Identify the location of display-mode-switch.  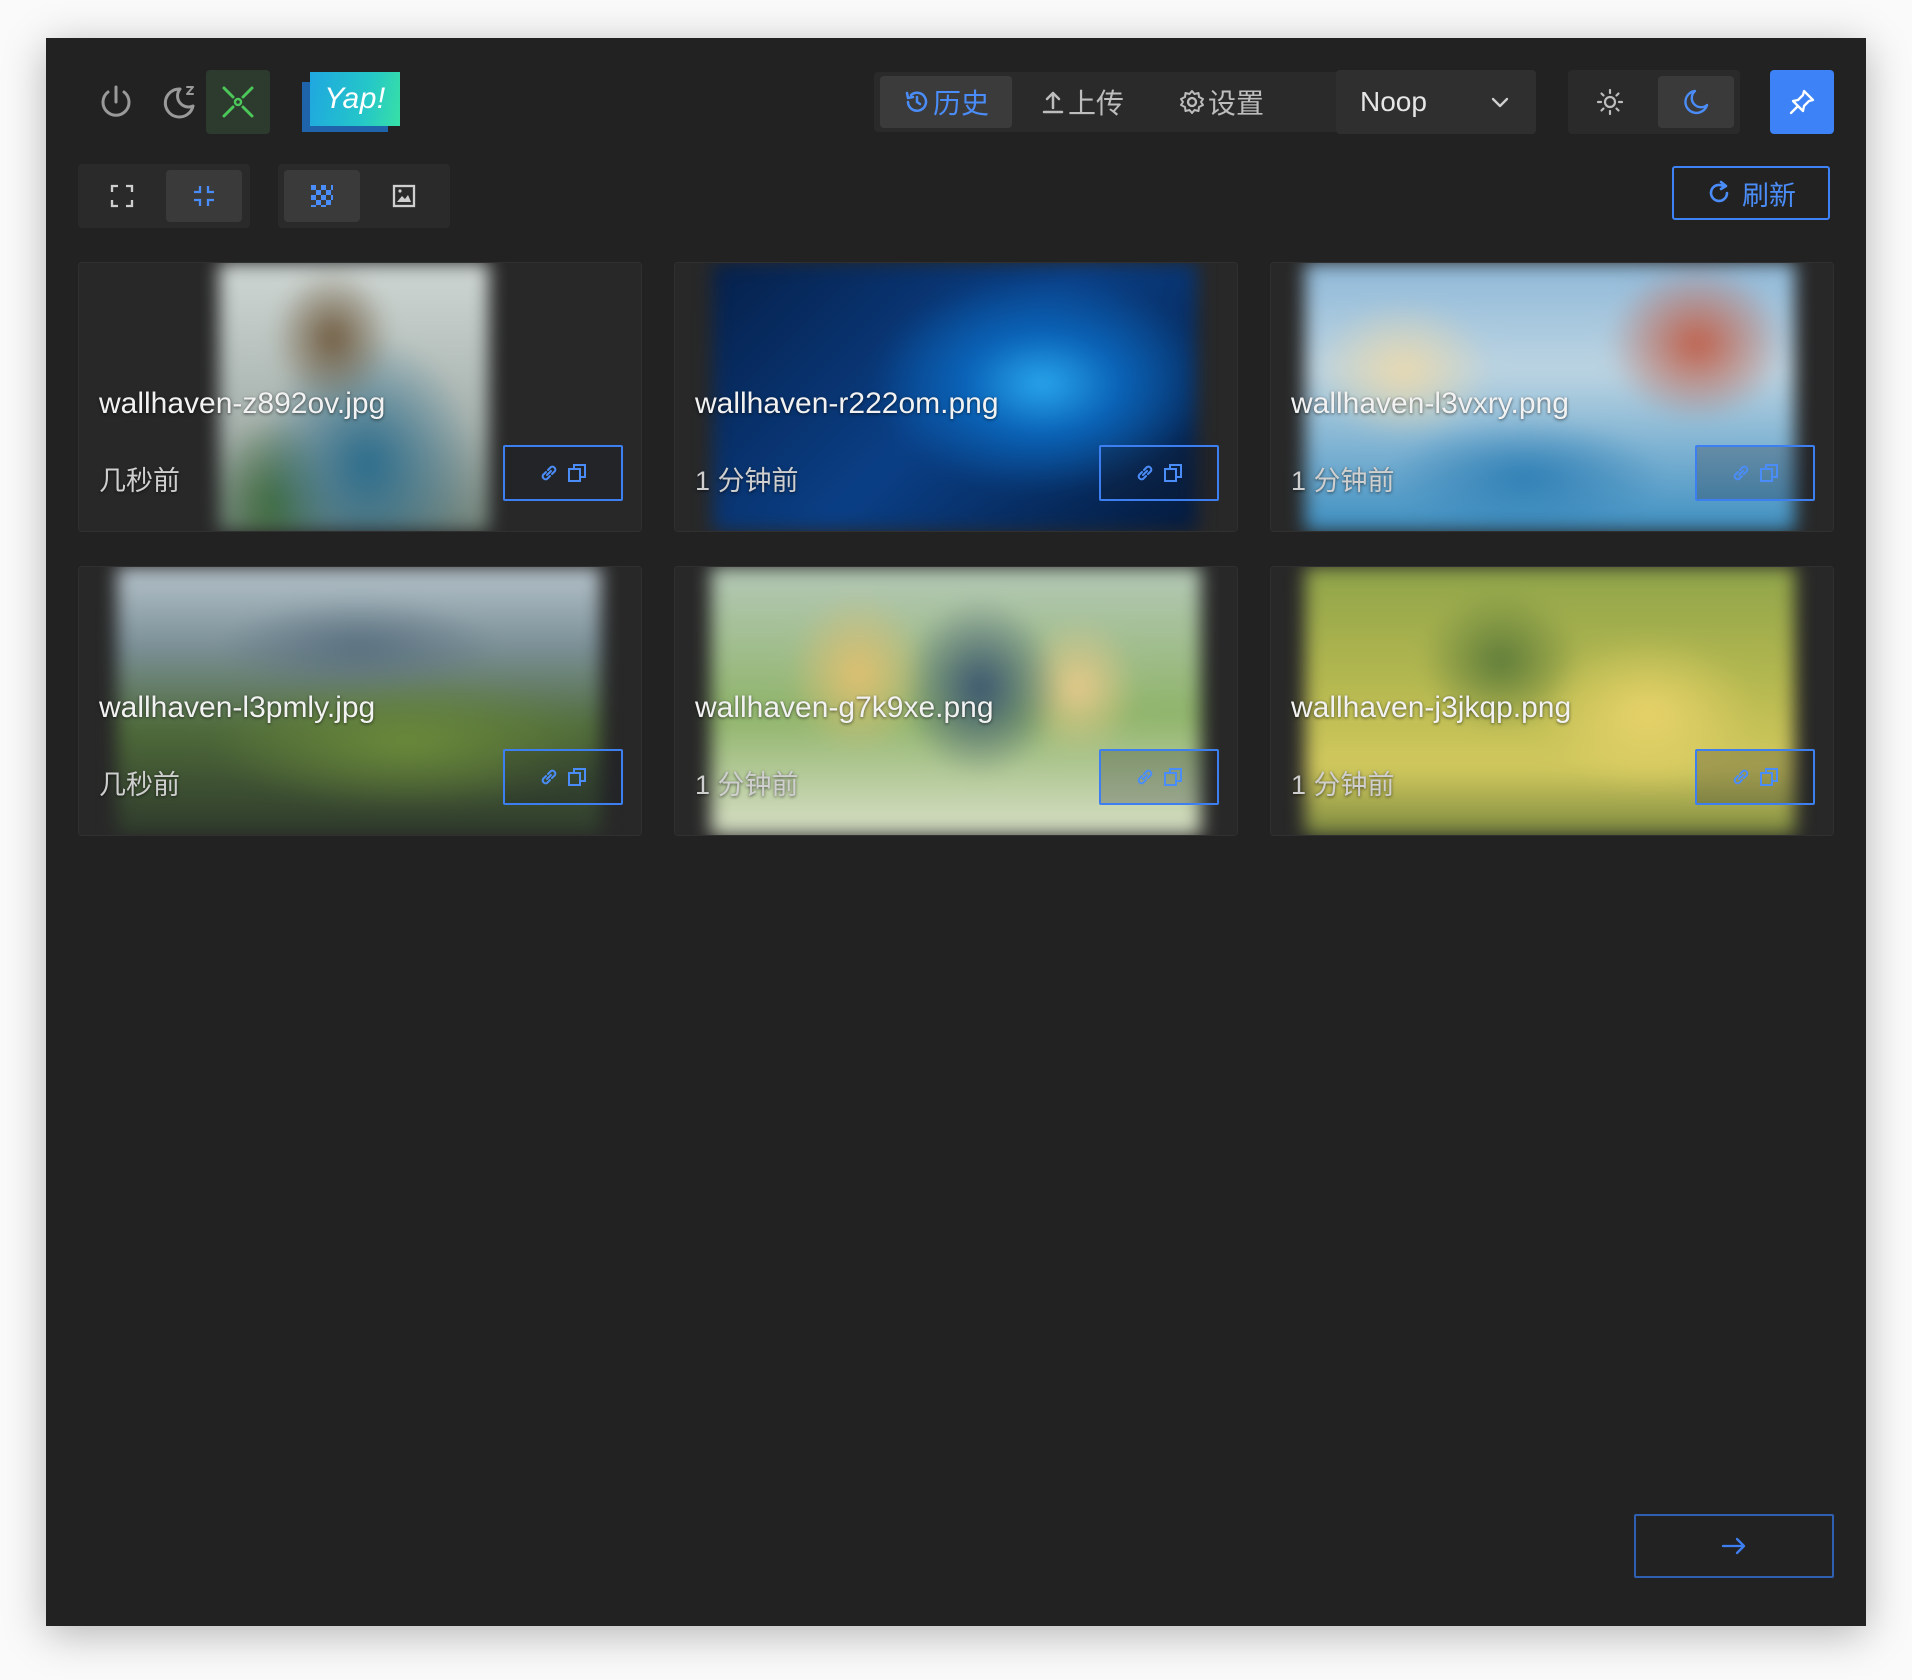
(364, 196).